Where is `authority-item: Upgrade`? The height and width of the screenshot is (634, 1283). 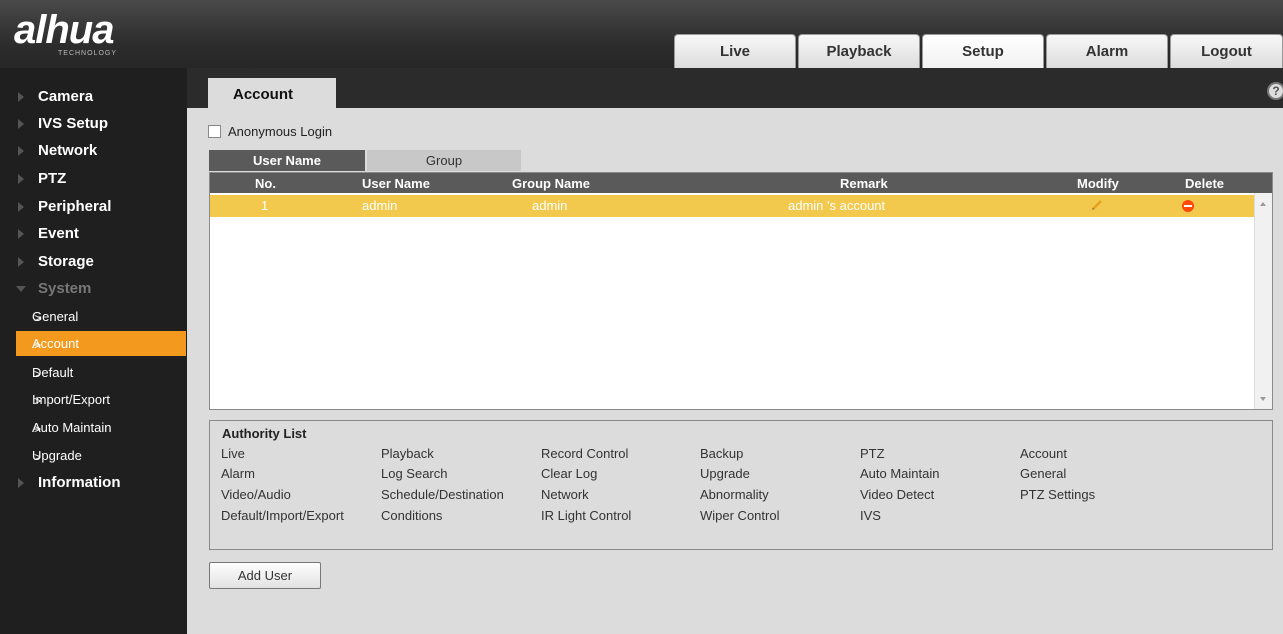
authority-item: Upgrade is located at coordinates (725, 473).